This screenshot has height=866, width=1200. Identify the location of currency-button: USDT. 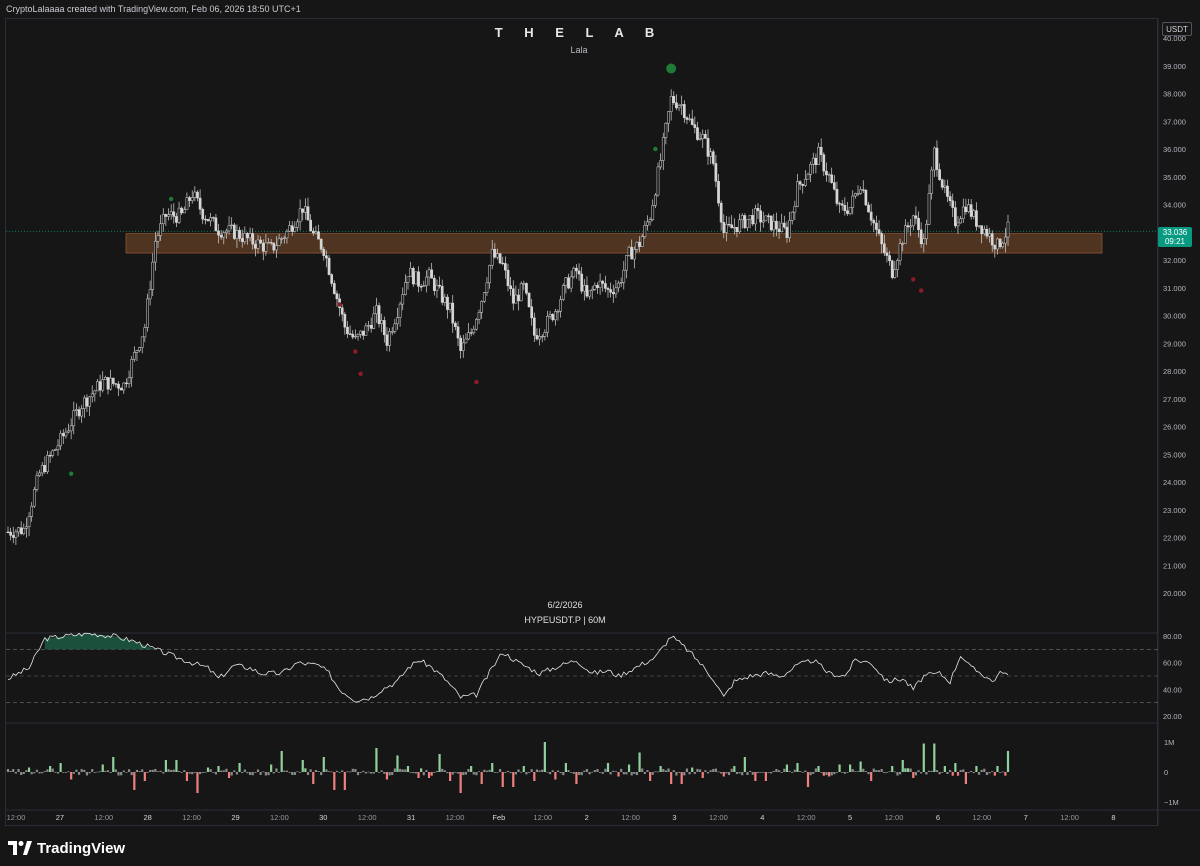
(1177, 29).